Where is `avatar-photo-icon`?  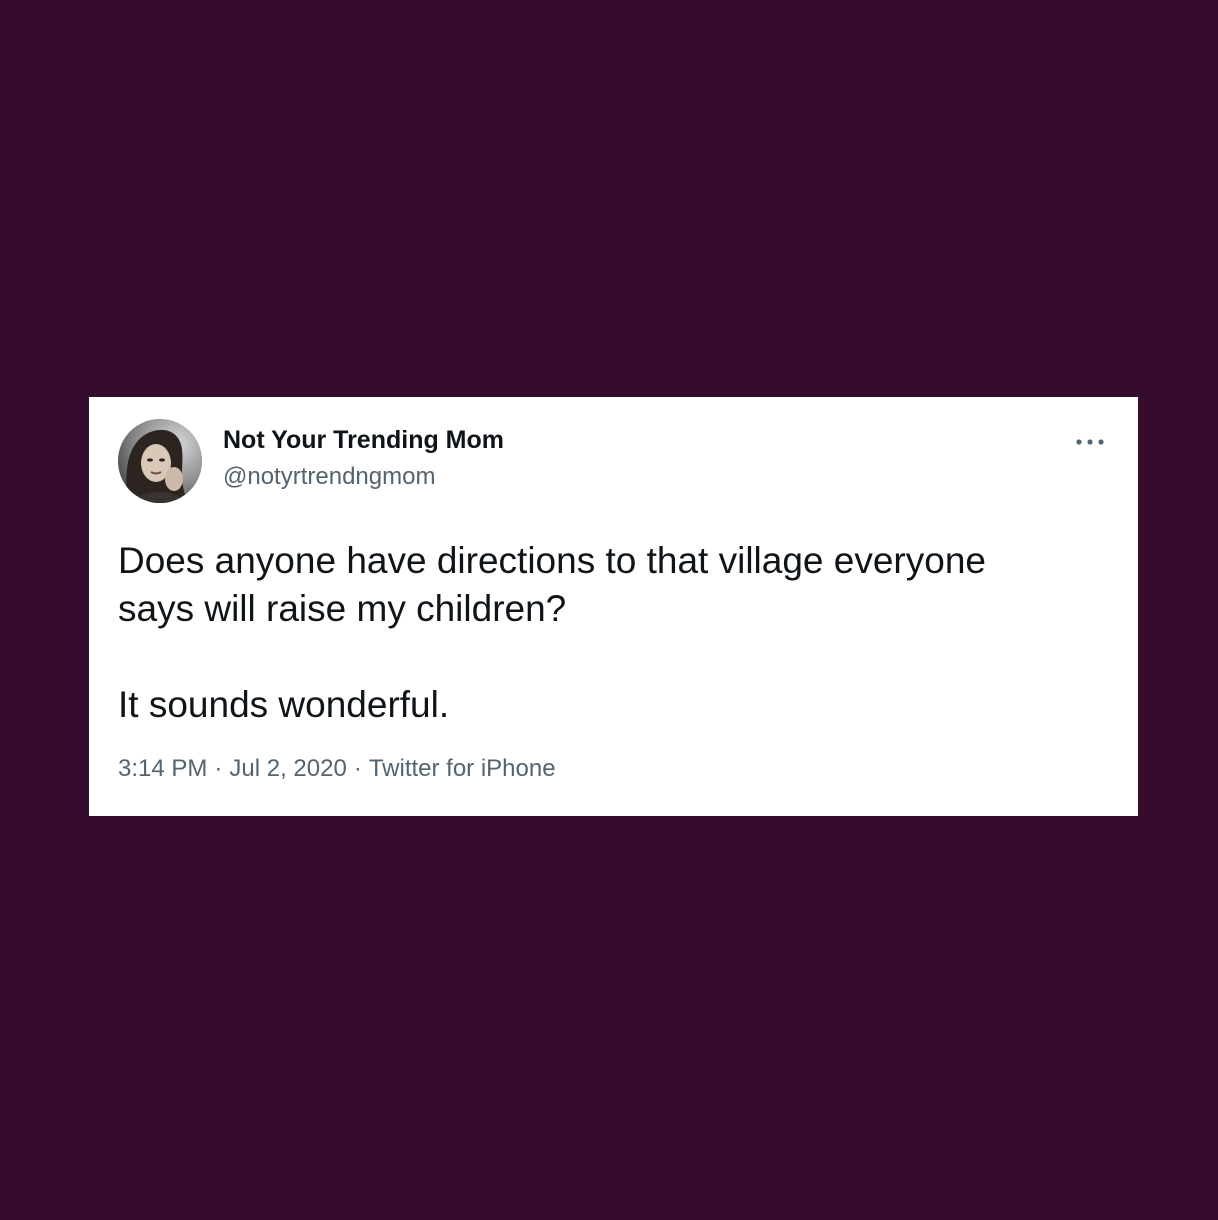
avatar-photo-icon is located at coordinates (160, 461).